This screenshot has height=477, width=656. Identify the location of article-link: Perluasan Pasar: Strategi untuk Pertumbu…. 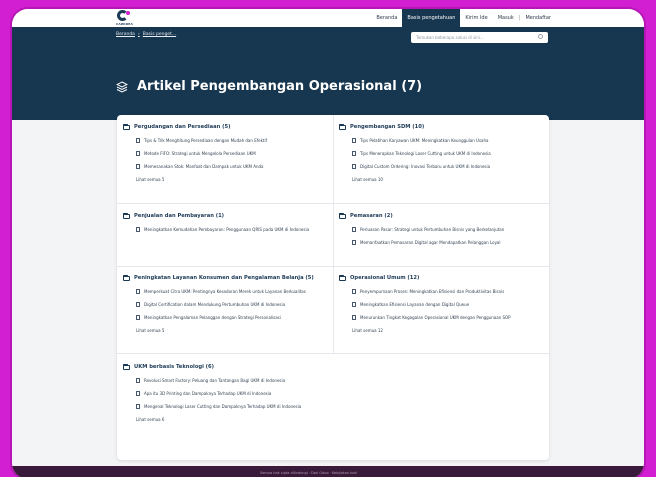
(428, 229).